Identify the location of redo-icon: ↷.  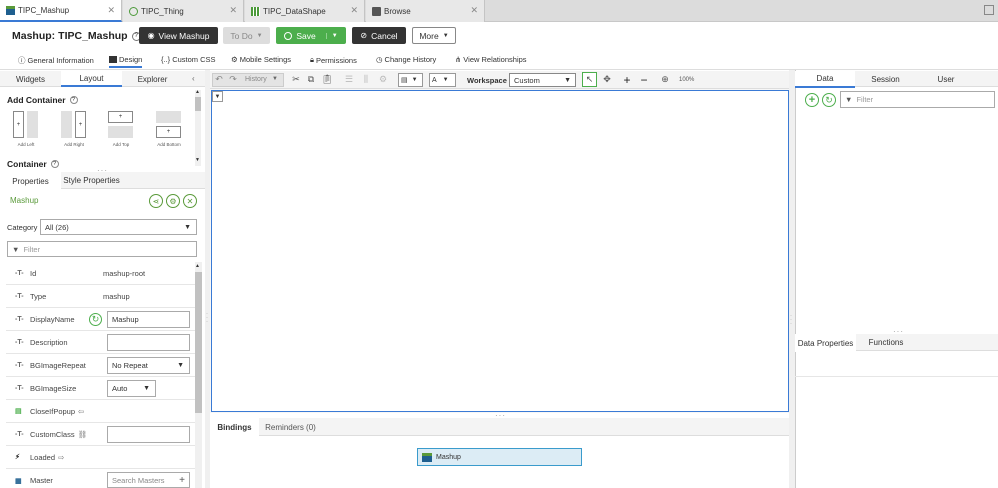
(233, 79).